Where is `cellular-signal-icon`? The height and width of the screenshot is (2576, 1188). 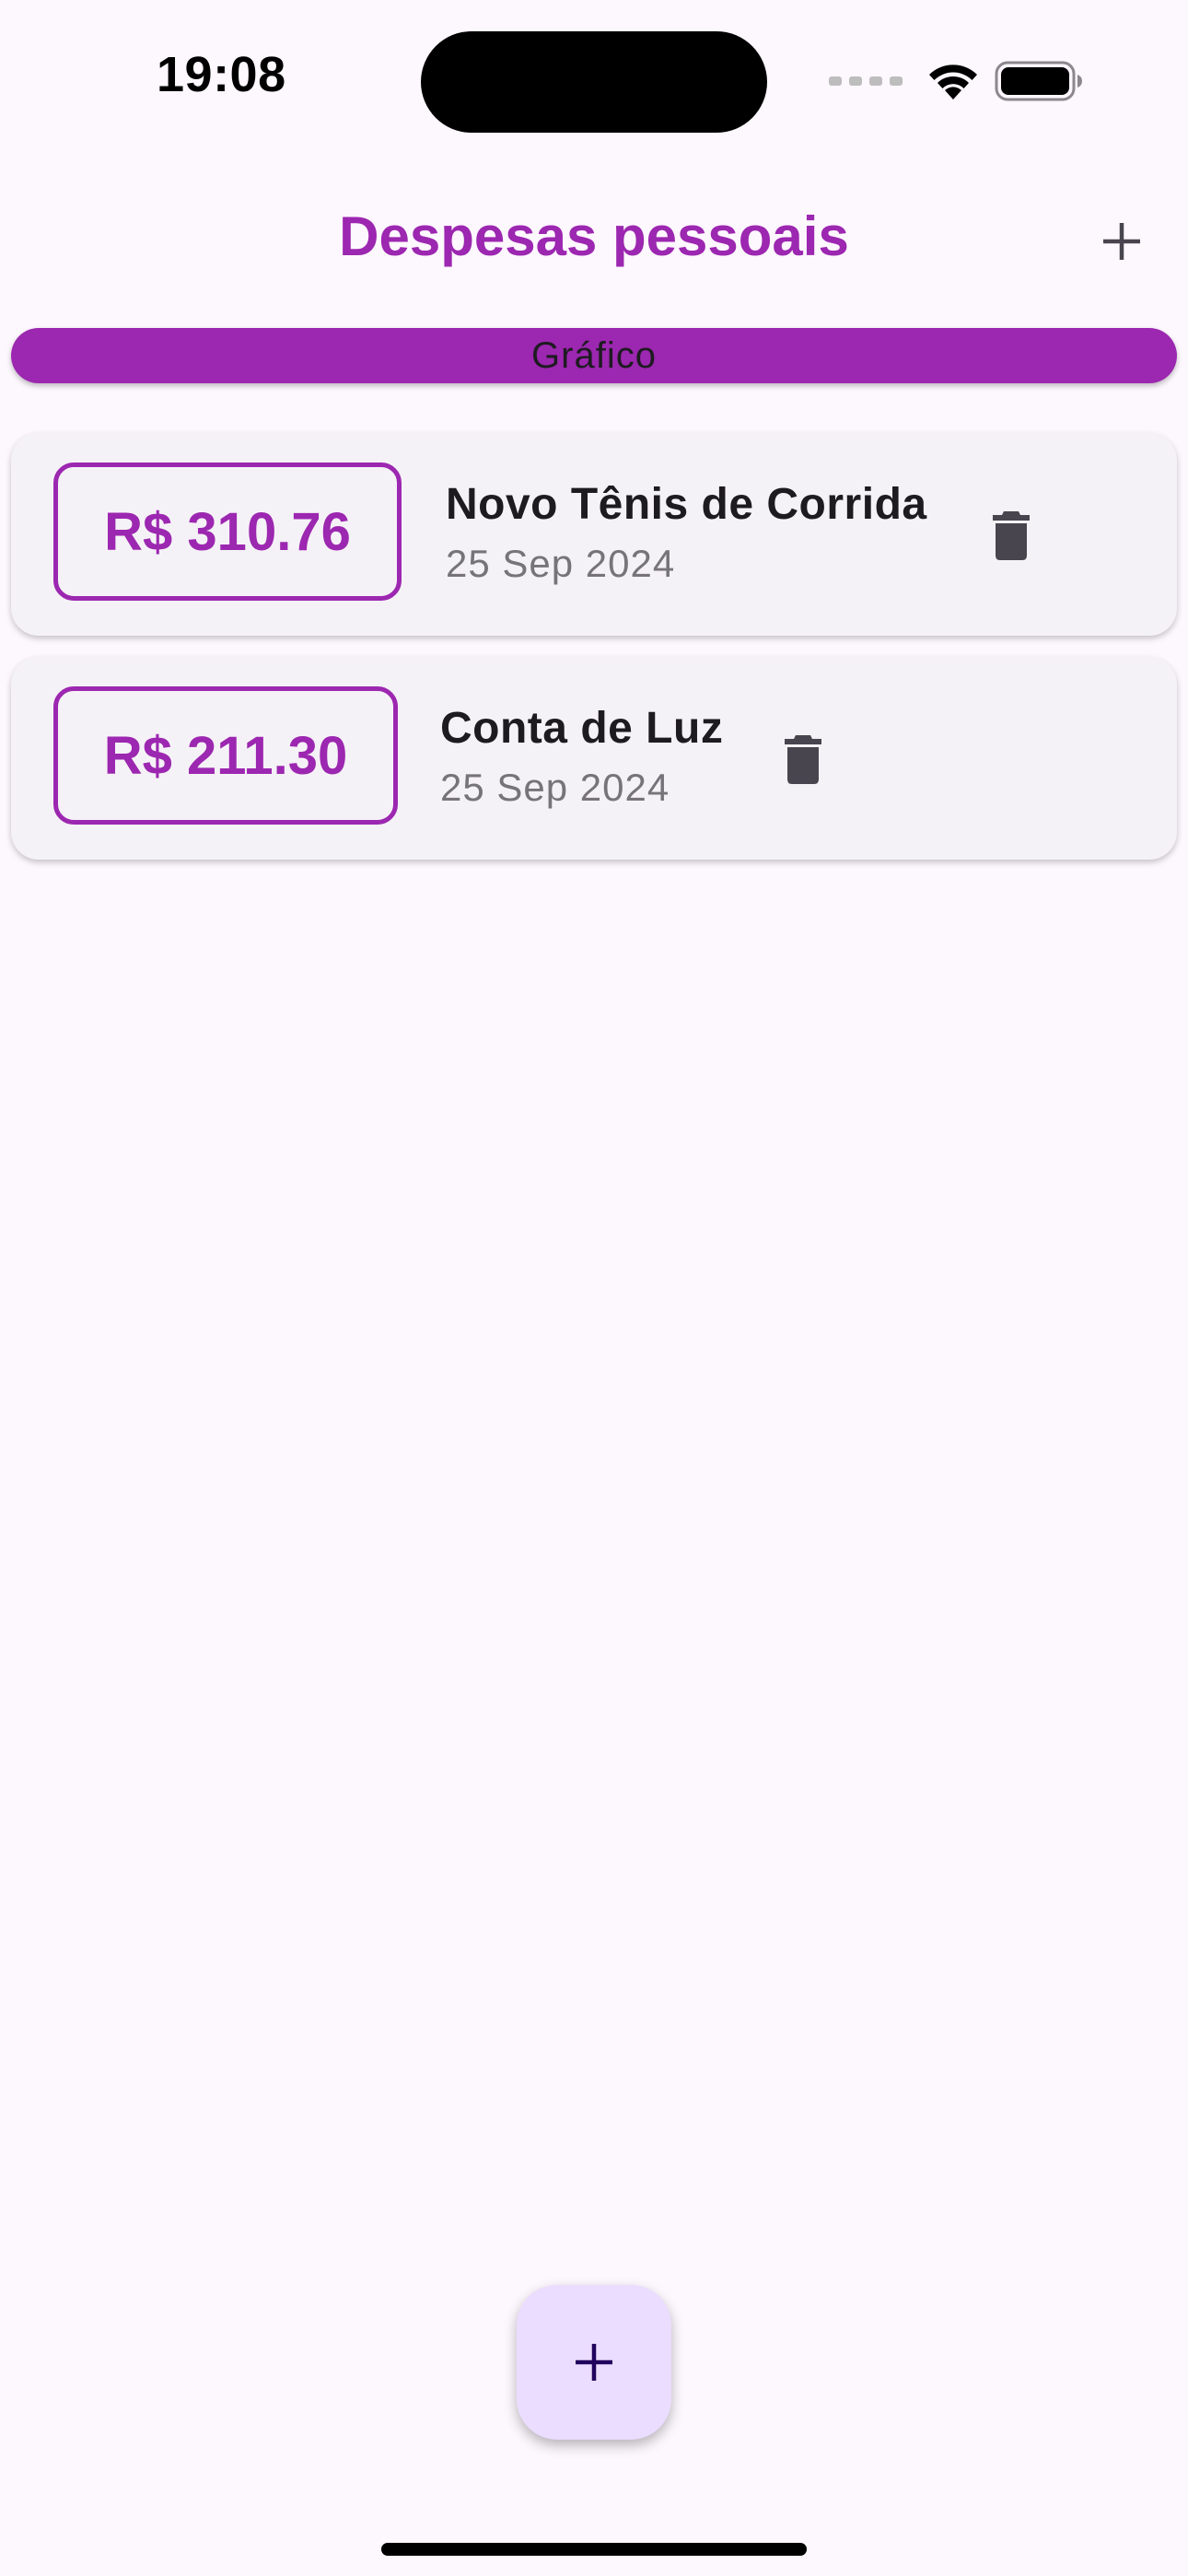 cellular-signal-icon is located at coordinates (866, 81).